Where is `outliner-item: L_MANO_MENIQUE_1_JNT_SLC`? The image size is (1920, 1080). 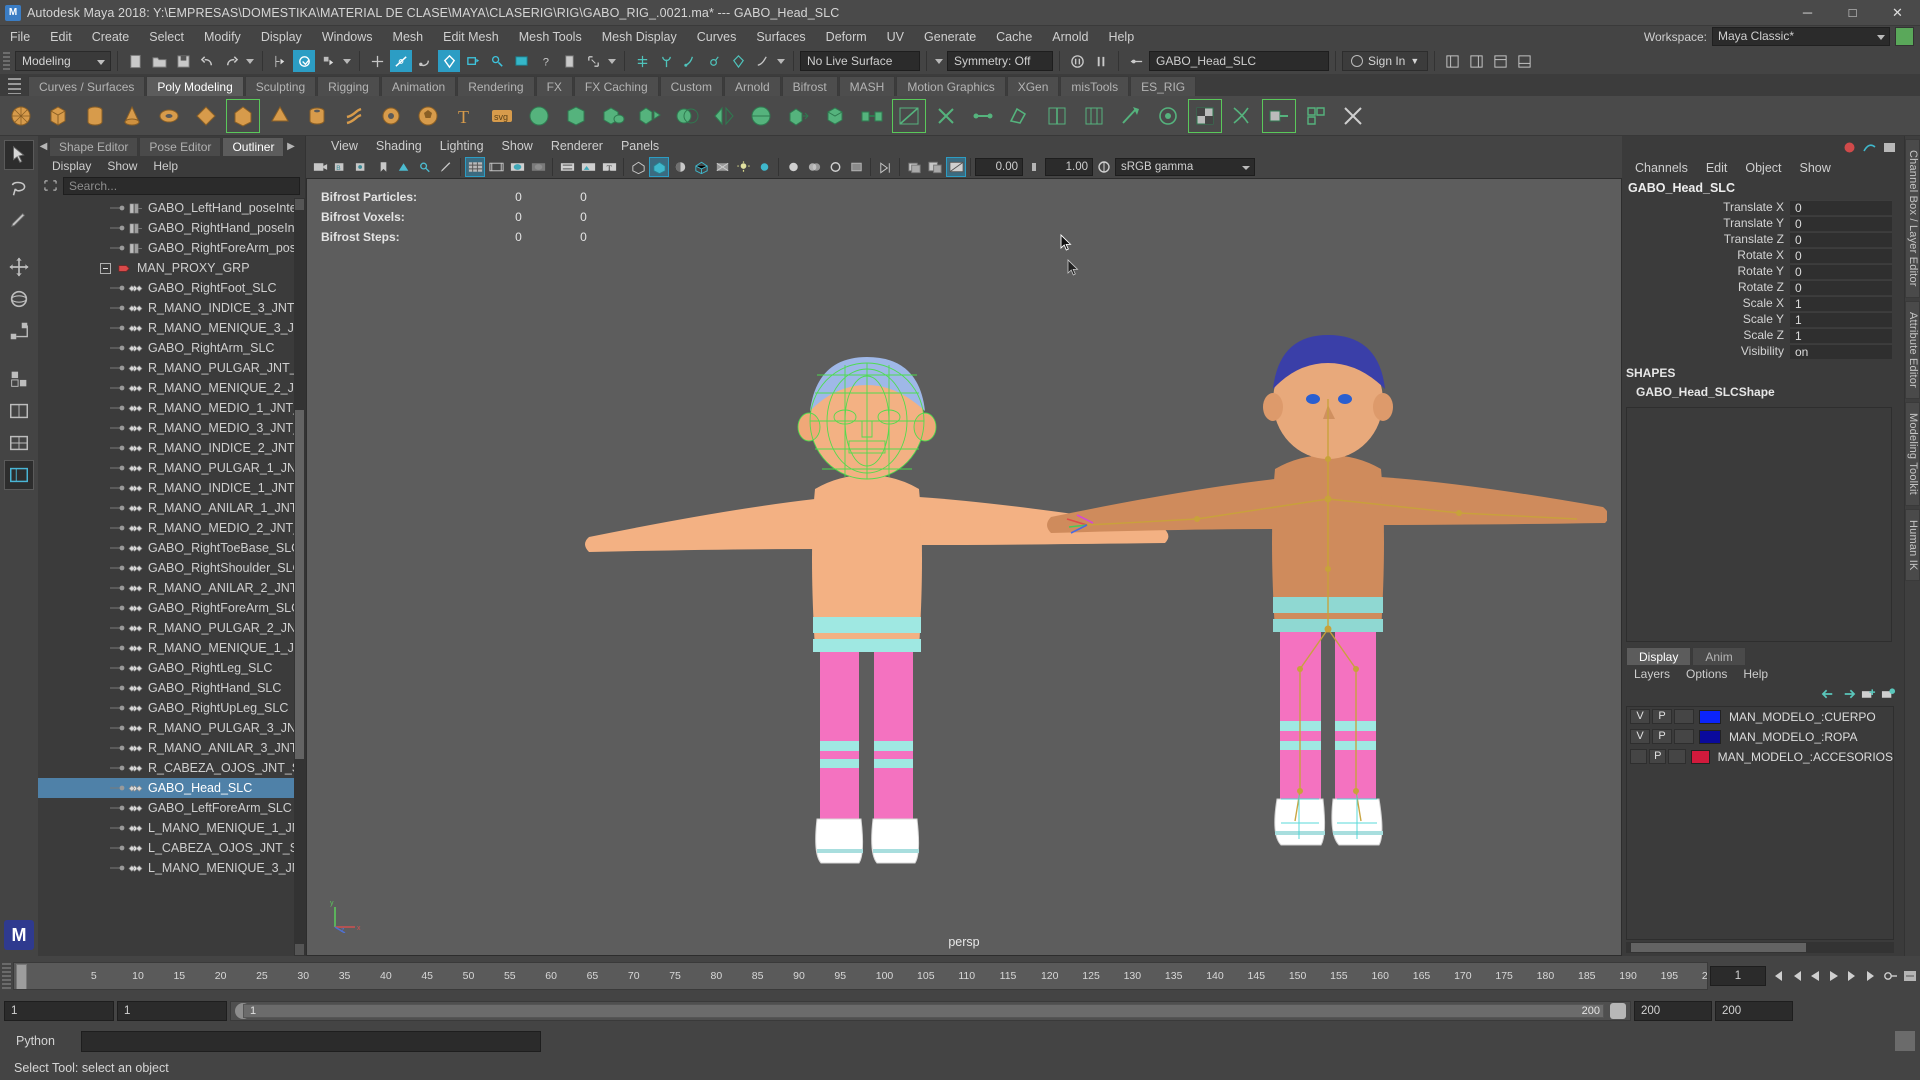
outliner-item: L_MANO_MENIQUE_1_JNT_SLC is located at coordinates (171, 828).